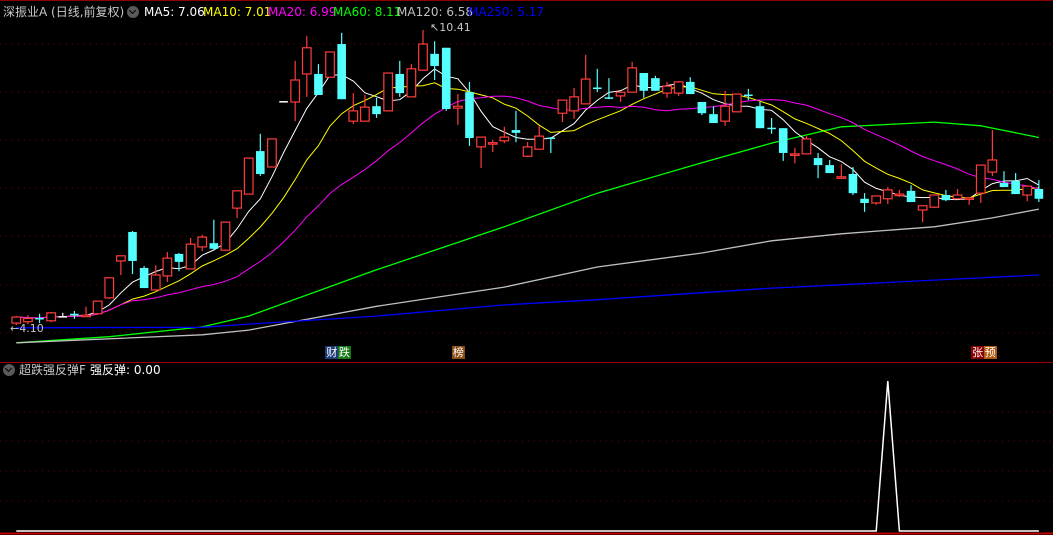 This screenshot has width=1053, height=535. What do you see at coordinates (978, 352) in the screenshot?
I see `event-tag: 张` at bounding box center [978, 352].